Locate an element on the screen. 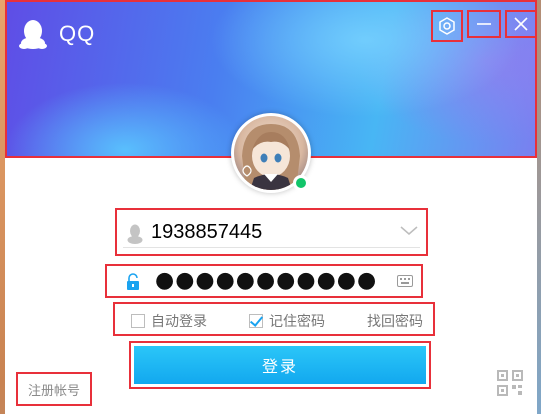 Image resolution: width=541 pixels, height=414 pixels. remember-password-checkbox is located at coordinates (256, 321).